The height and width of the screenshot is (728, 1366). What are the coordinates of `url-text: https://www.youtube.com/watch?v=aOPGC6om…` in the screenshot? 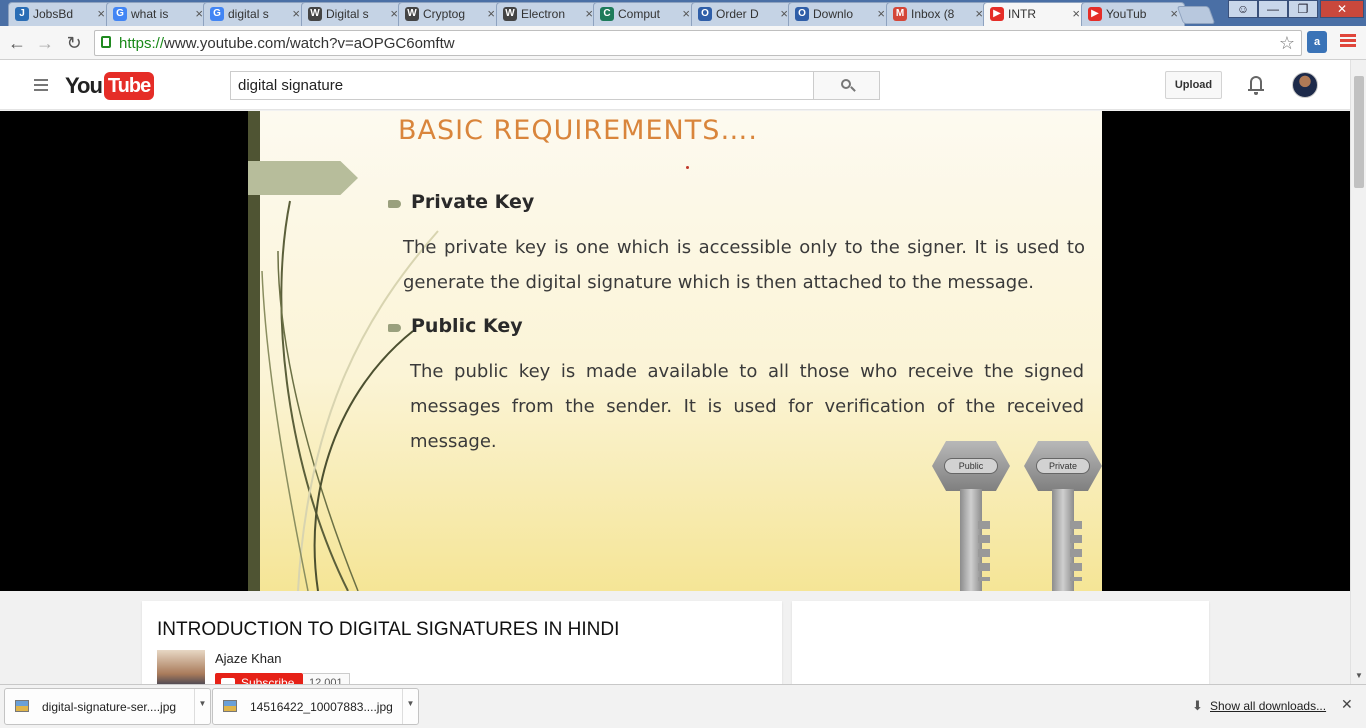 It's located at (287, 43).